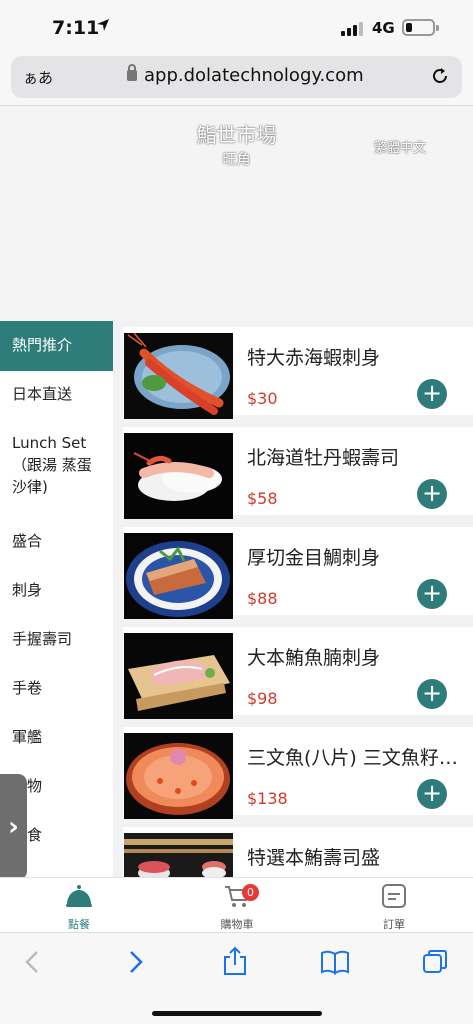  What do you see at coordinates (394, 924) in the screenshot?
I see `tab-orders-label: 訂單` at bounding box center [394, 924].